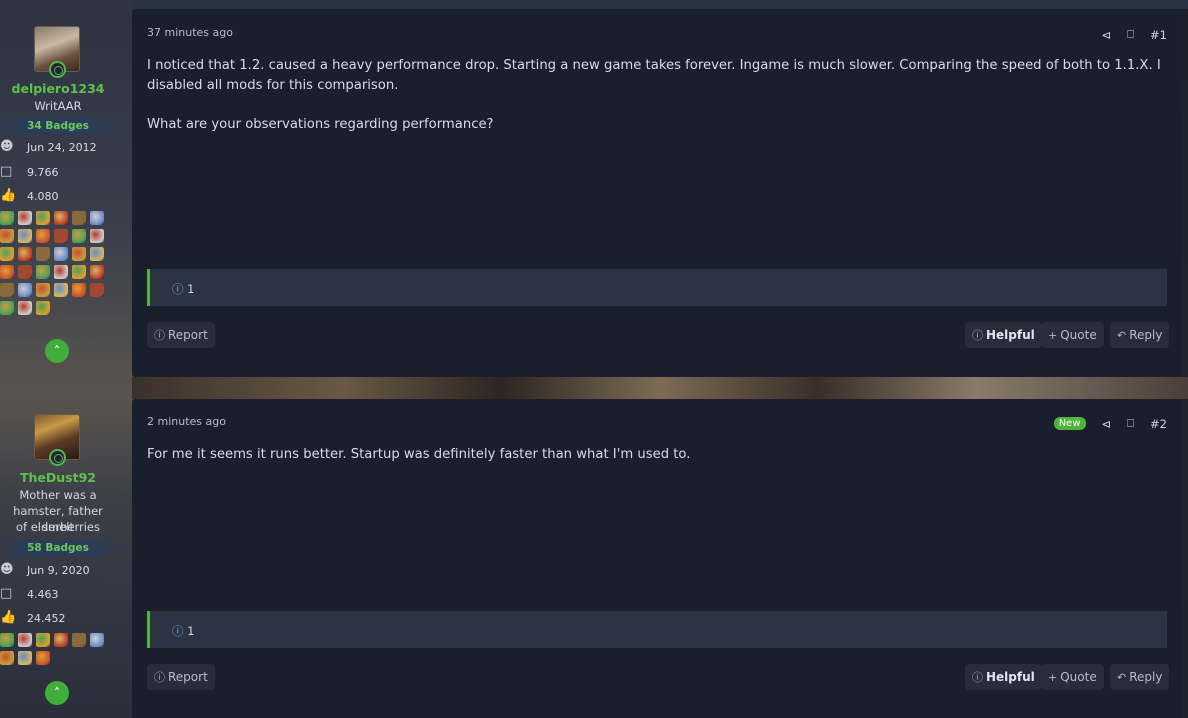 The height and width of the screenshot is (718, 1188). I want to click on reactions-count: 4.080, so click(43, 196).